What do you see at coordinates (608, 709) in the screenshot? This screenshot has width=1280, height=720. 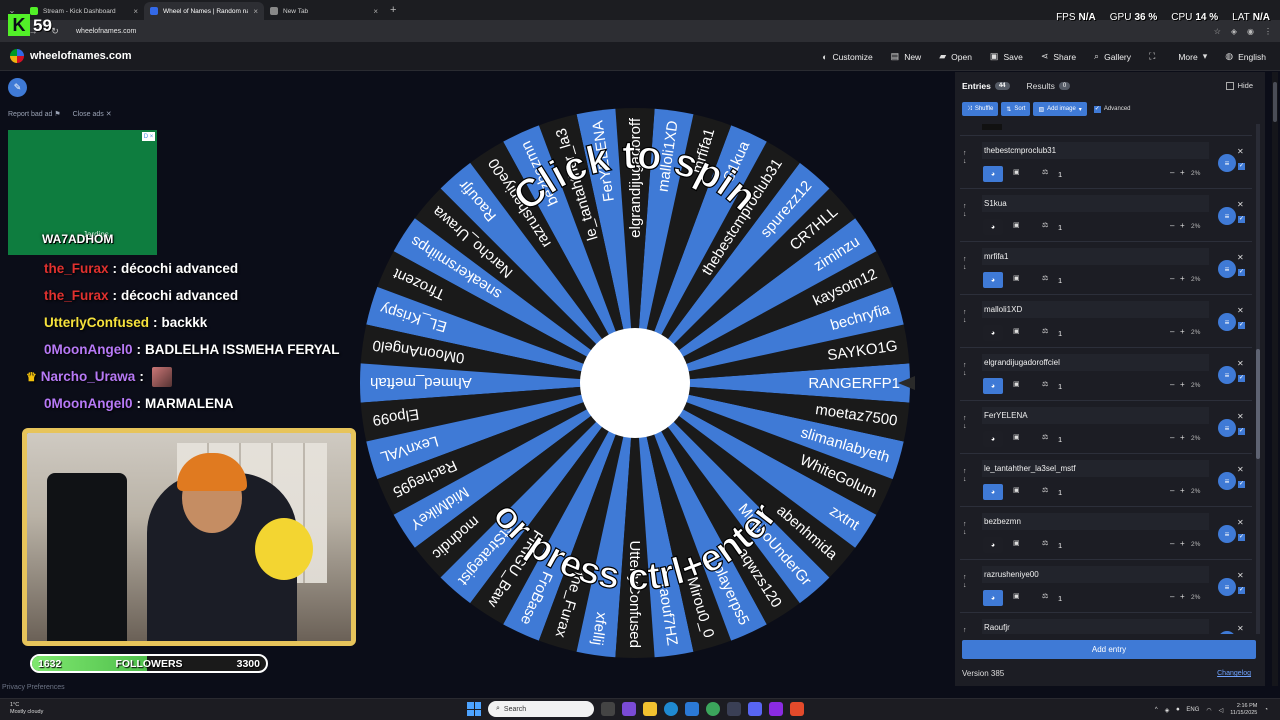 I see `task-view-icon` at bounding box center [608, 709].